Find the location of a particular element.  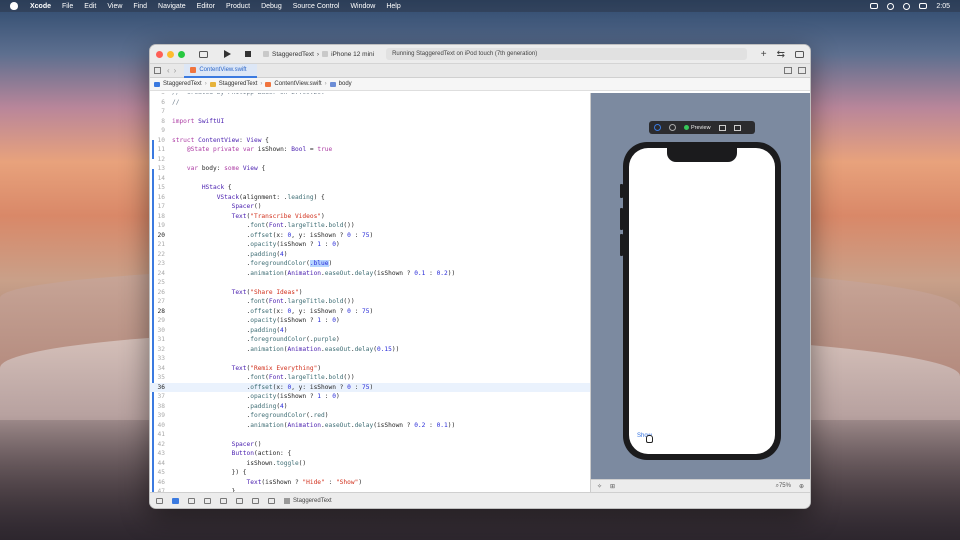

run-button is located at coordinates (227, 54).